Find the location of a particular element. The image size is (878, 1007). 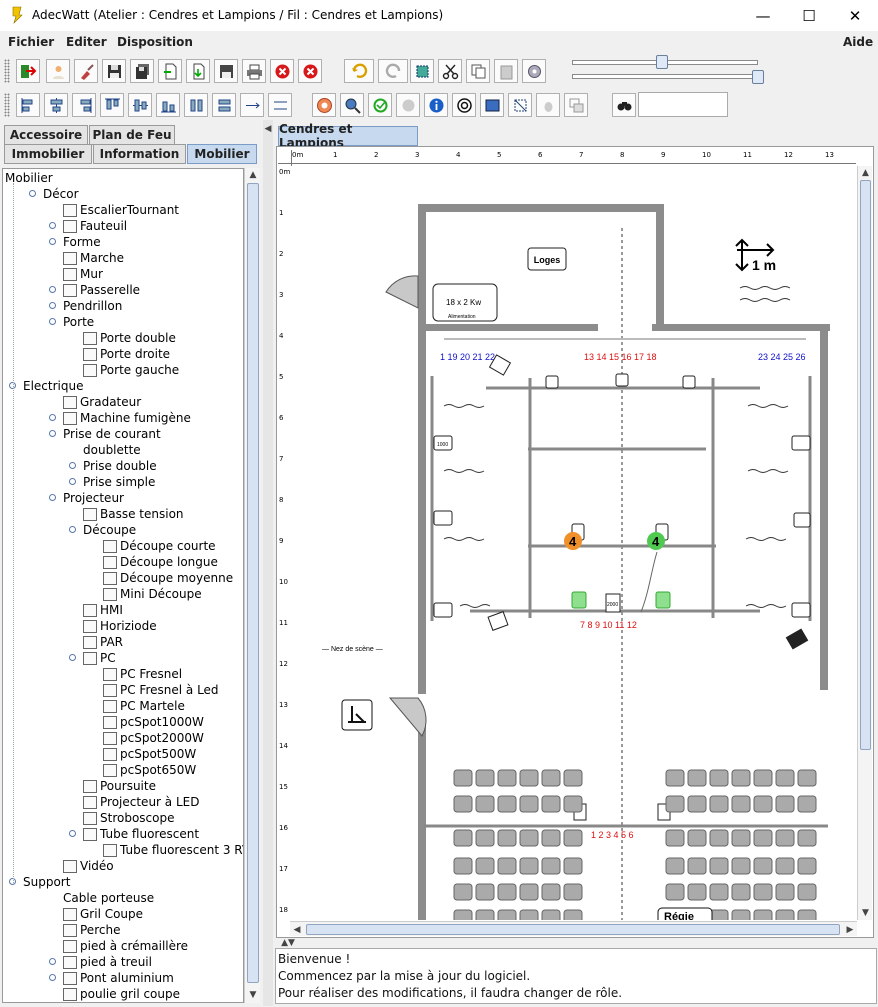

splitter is located at coordinates (268, 563).